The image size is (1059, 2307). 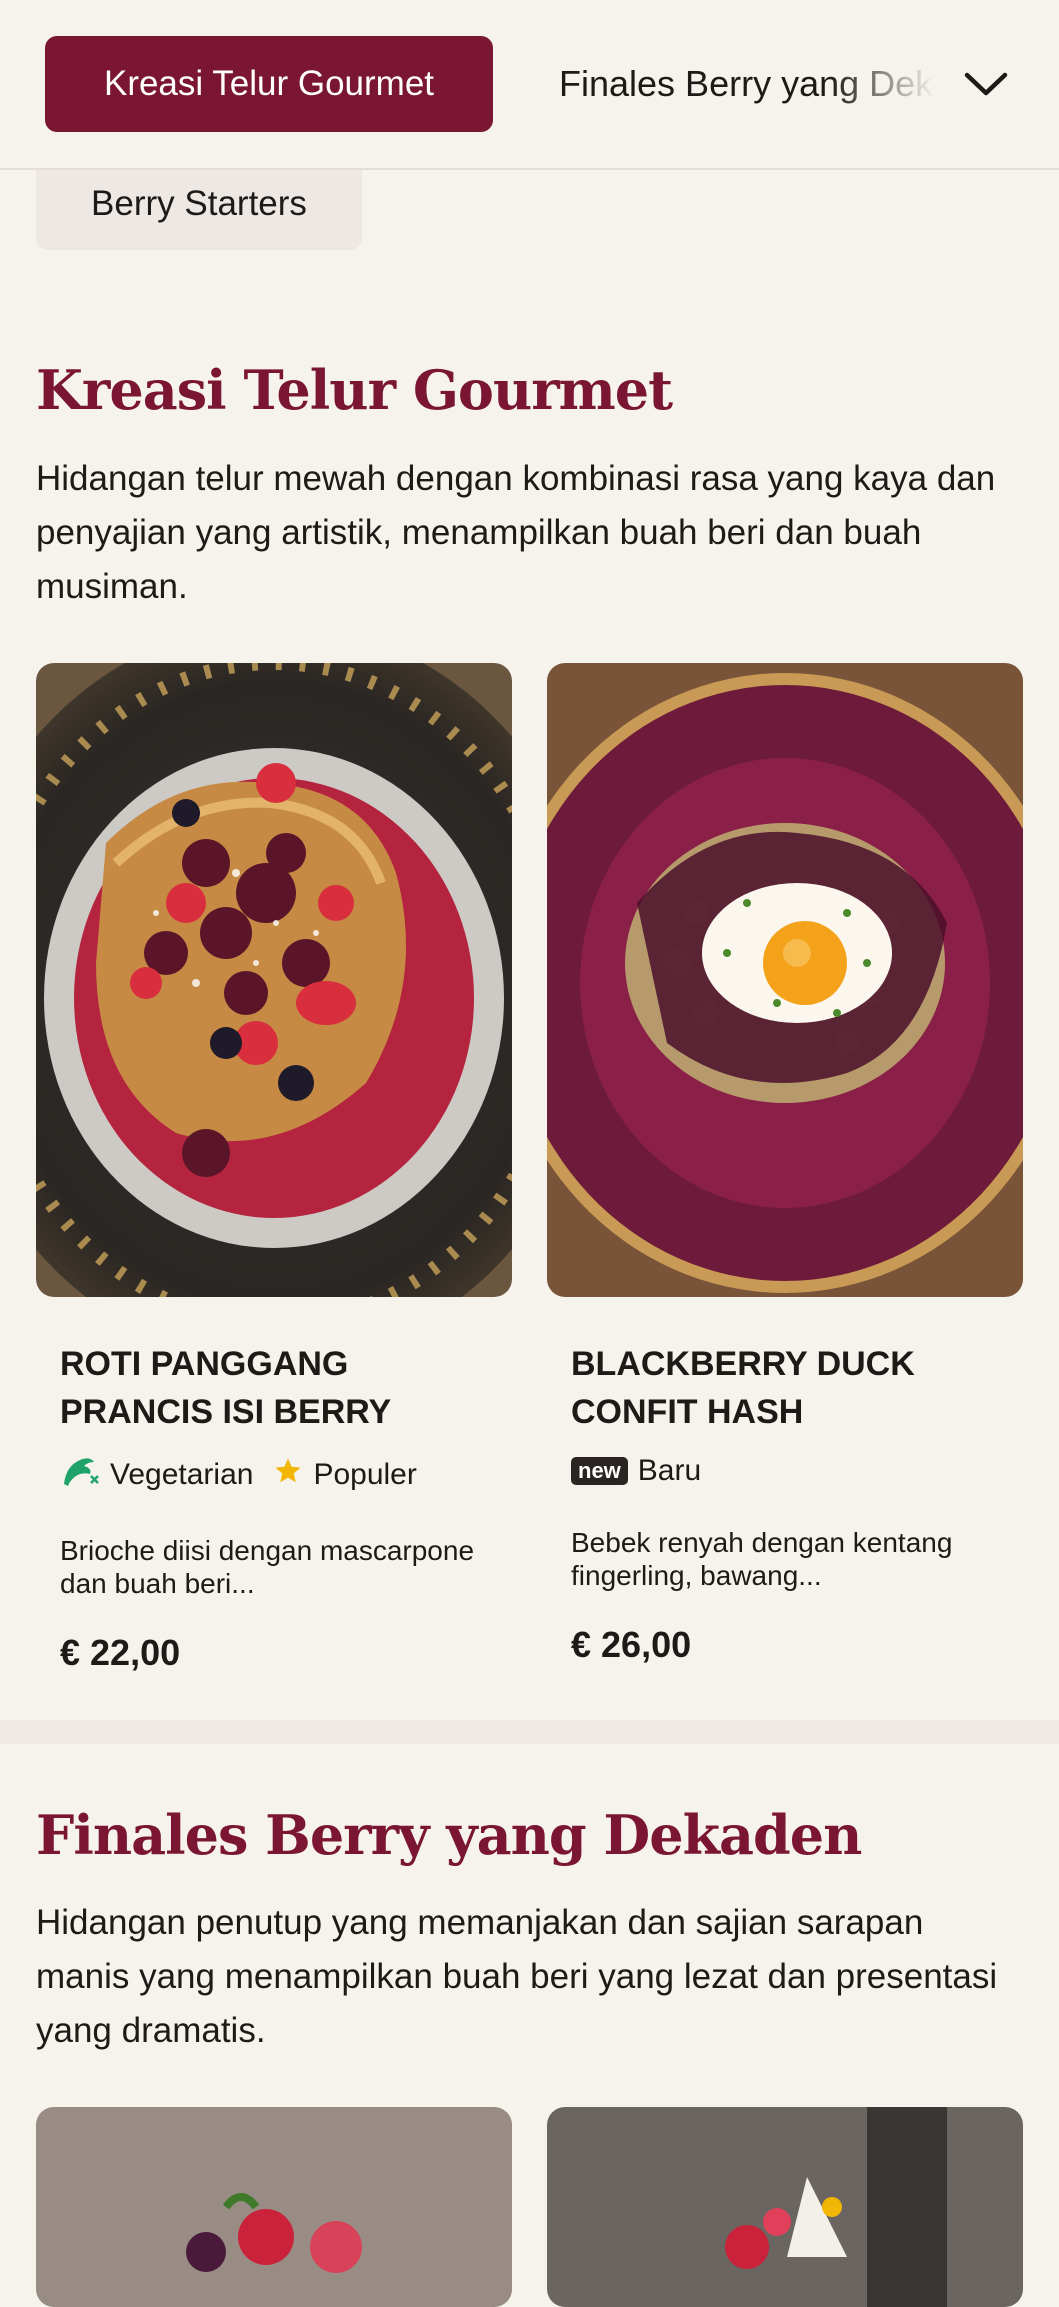 I want to click on menu-item-tags: Vegetarian Populer, so click(x=280, y=1475).